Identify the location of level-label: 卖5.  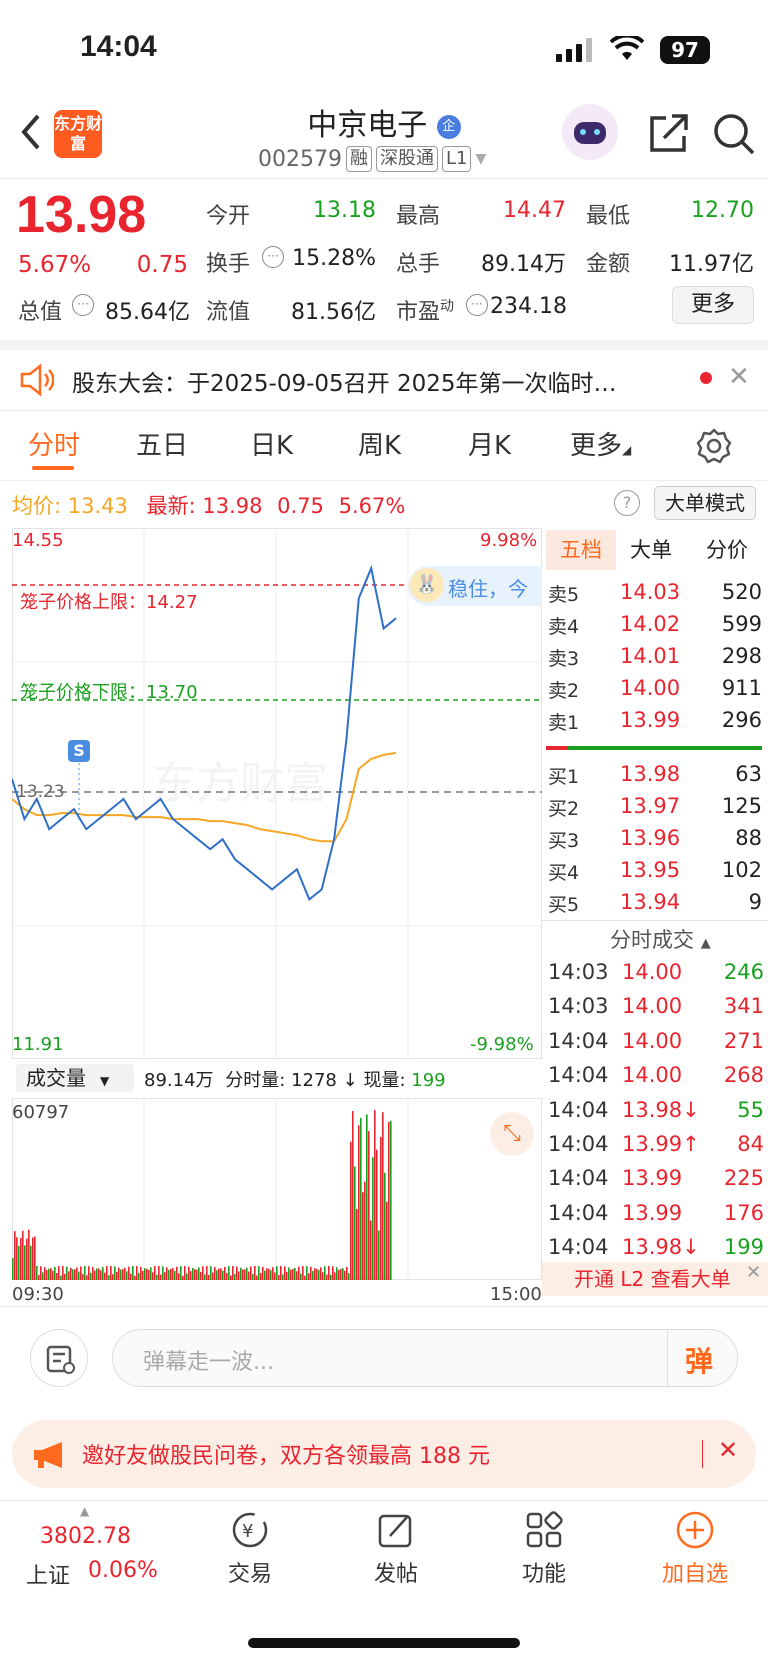
(564, 595).